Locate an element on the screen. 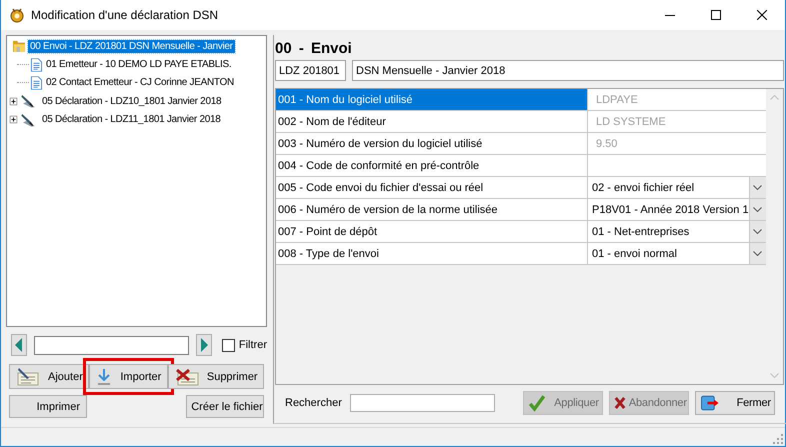 Image resolution: width=786 pixels, height=447 pixels. exit-icon is located at coordinates (710, 403).